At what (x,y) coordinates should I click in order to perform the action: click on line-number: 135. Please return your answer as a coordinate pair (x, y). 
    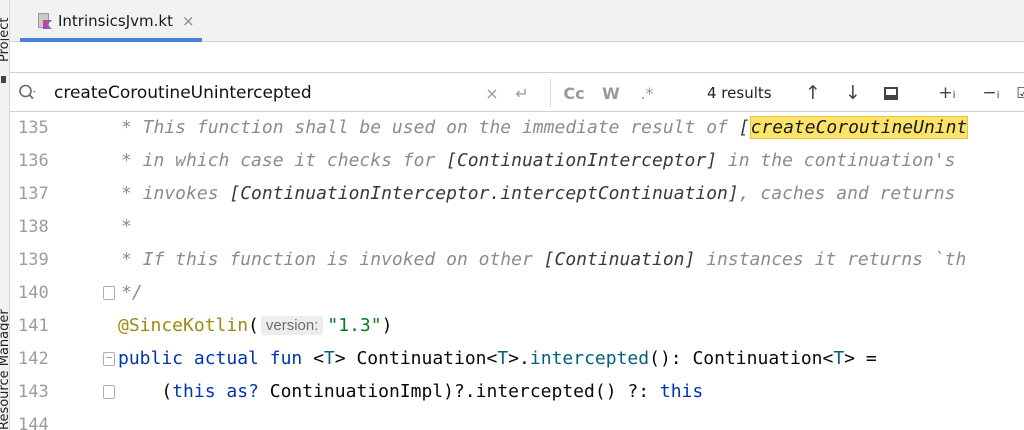
    Looking at the image, I should click on (33, 128).